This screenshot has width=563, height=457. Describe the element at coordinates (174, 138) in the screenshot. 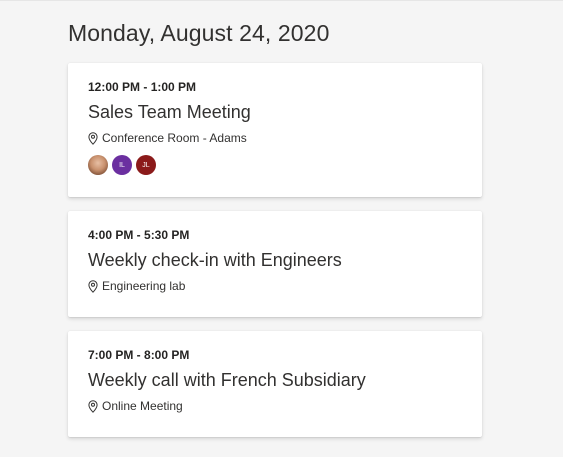

I see `event-location-label: Conference Room - Adams` at that location.